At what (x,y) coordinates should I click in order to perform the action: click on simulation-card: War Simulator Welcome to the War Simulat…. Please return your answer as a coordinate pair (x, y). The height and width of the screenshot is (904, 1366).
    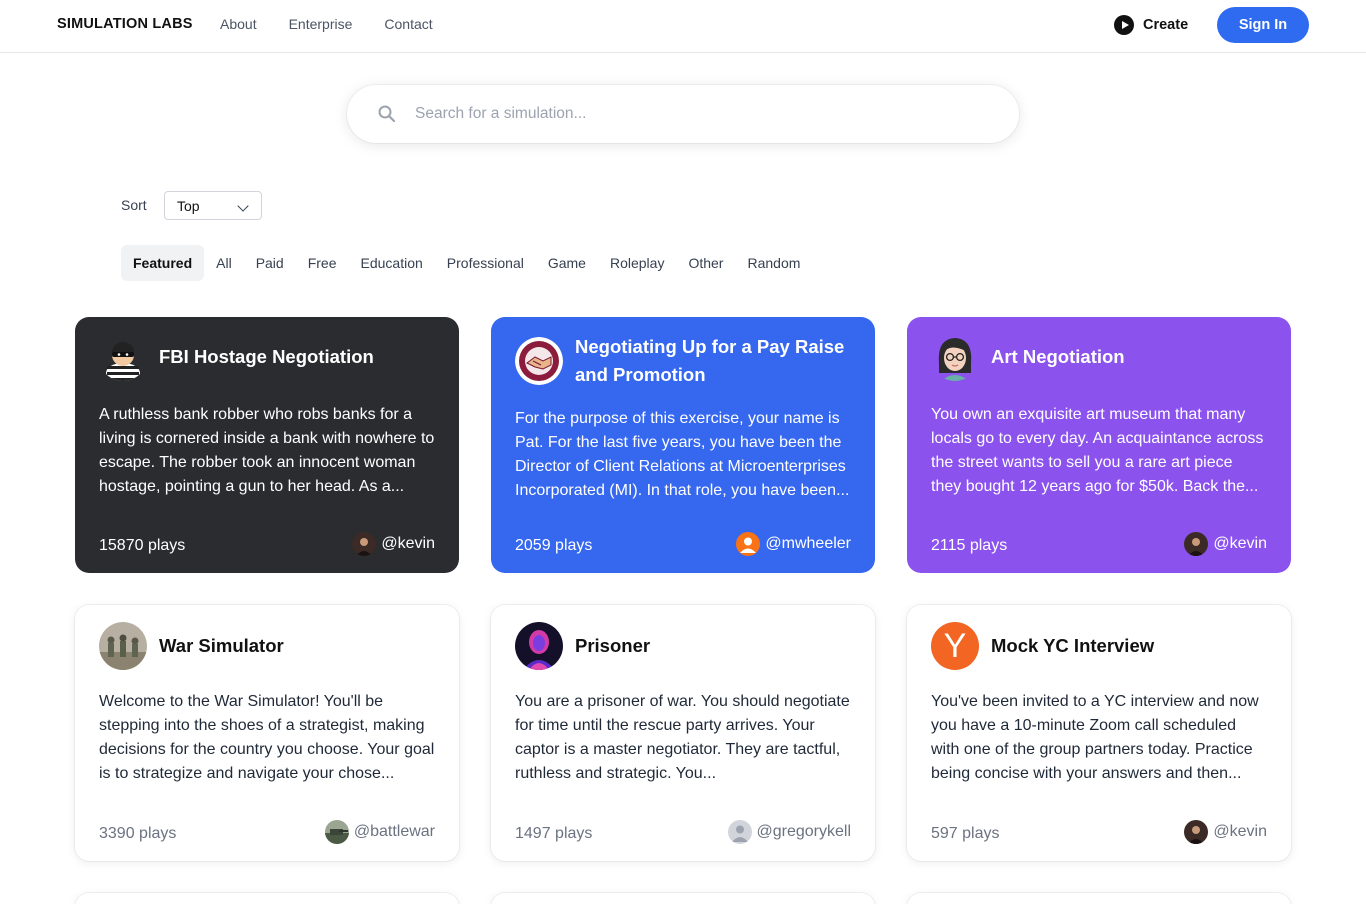
    Looking at the image, I should click on (267, 733).